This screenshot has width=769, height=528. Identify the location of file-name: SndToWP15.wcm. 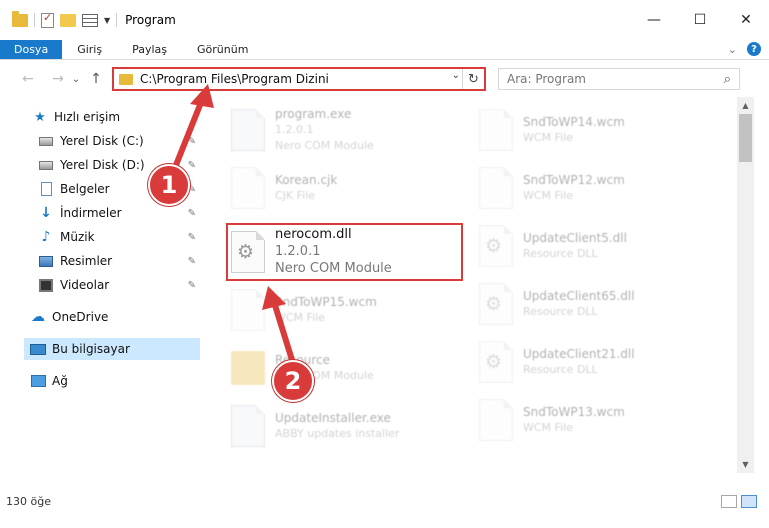
(326, 302).